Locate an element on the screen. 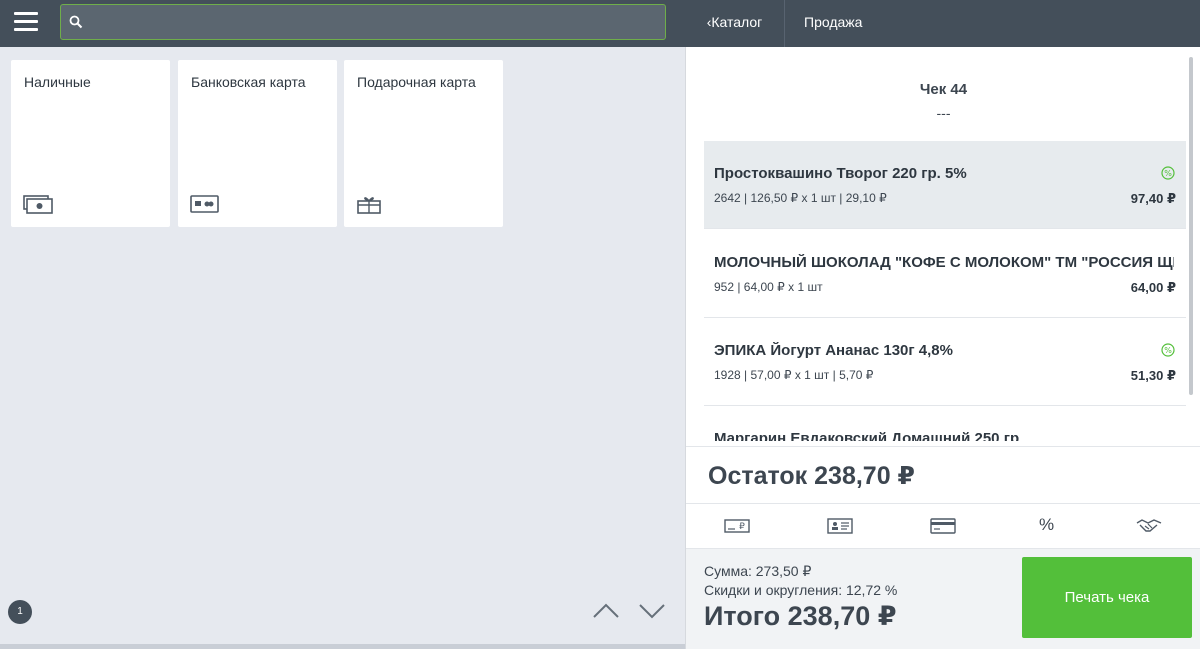  payment-bank-card-label: Банковская карта is located at coordinates (248, 82).